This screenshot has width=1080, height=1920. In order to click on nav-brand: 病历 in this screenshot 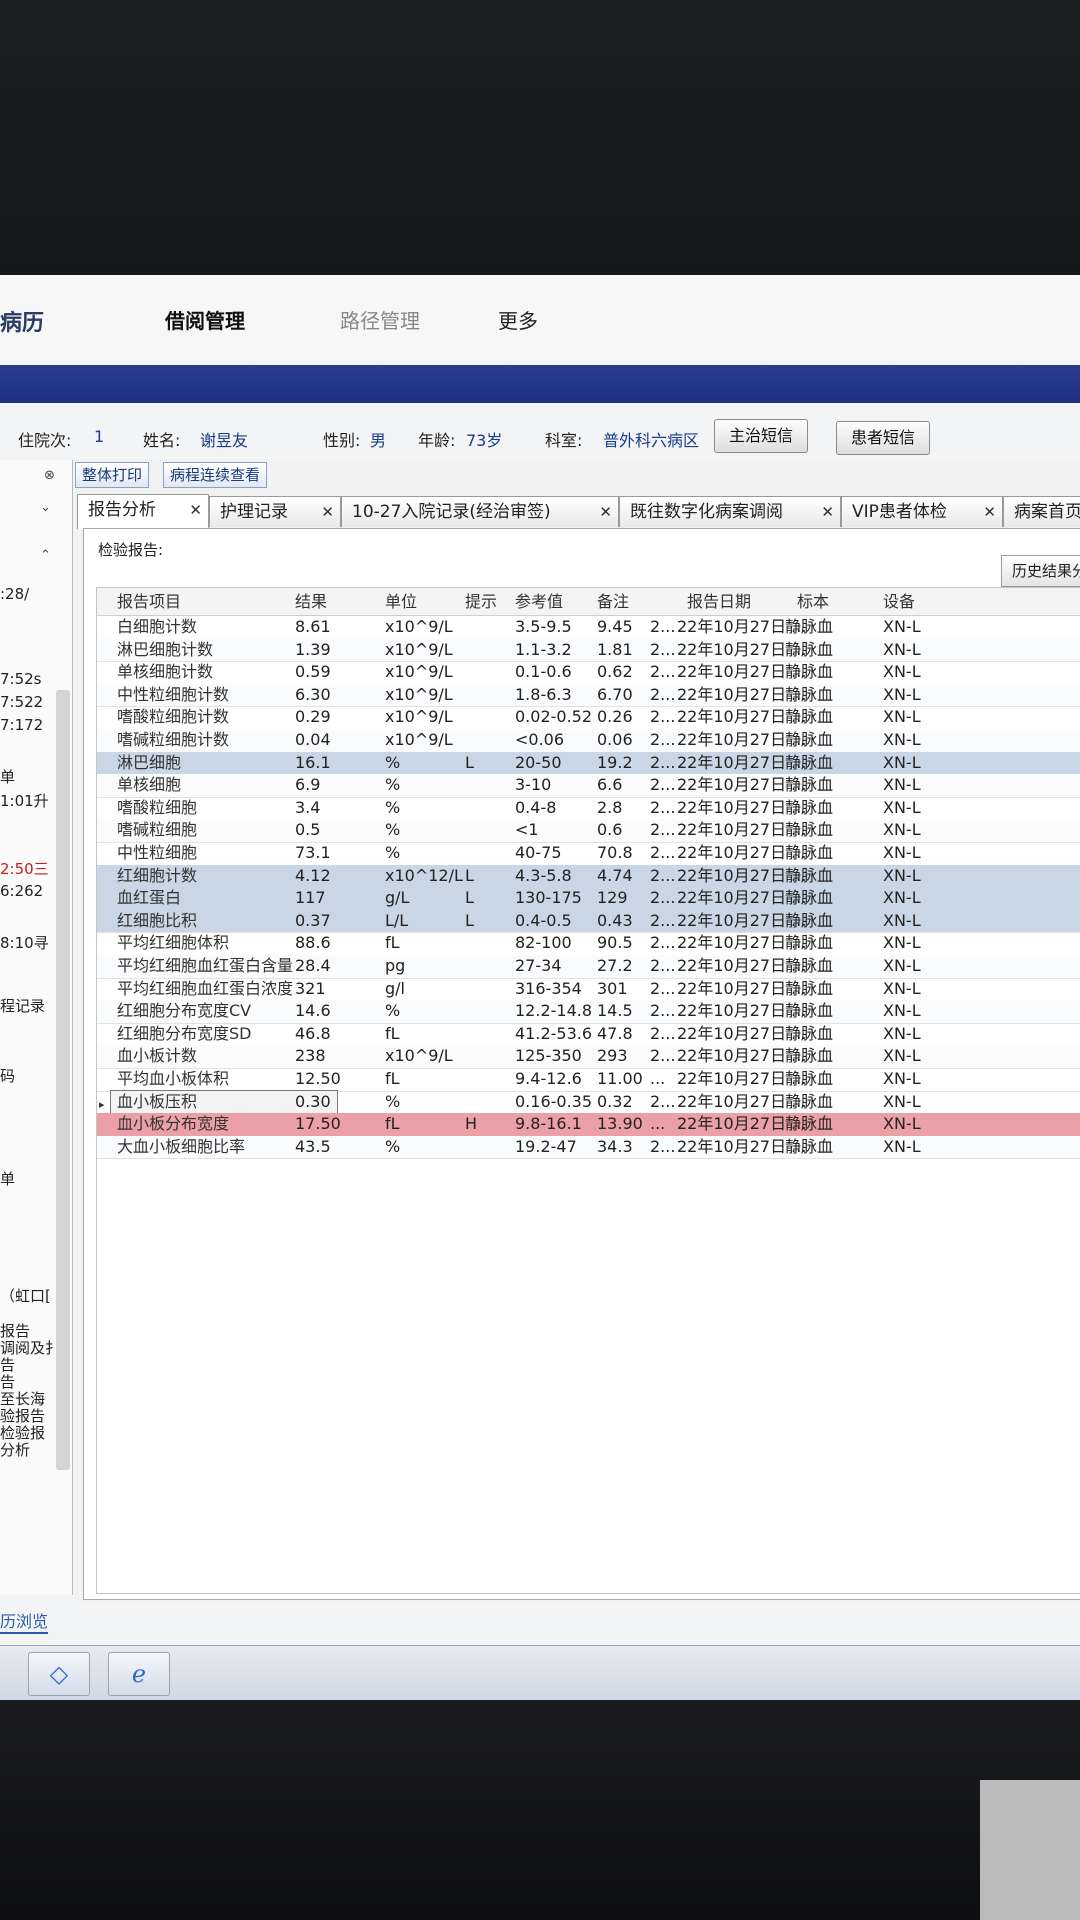, I will do `click(22, 321)`.